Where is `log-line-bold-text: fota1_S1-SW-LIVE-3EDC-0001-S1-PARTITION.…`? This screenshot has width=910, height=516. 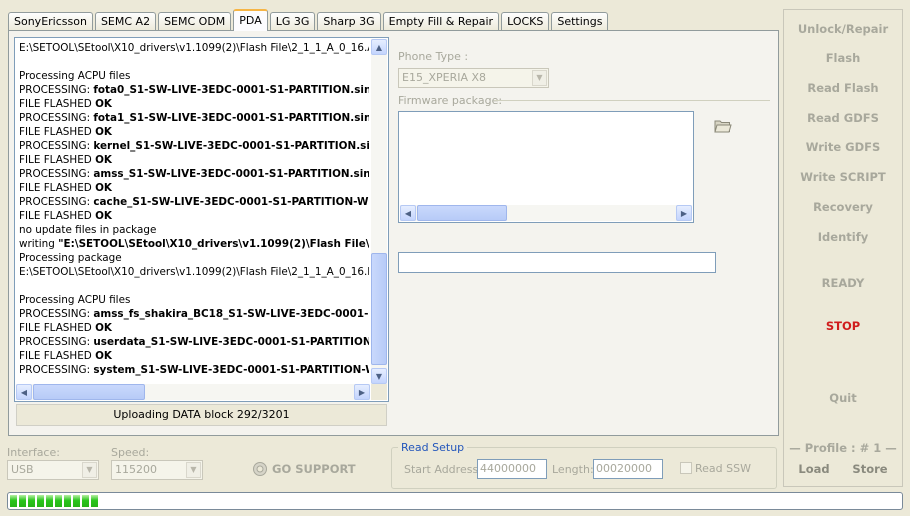 log-line-bold-text: fota1_S1-SW-LIVE-3EDC-0001-S1-PARTITION.… is located at coordinates (231, 118).